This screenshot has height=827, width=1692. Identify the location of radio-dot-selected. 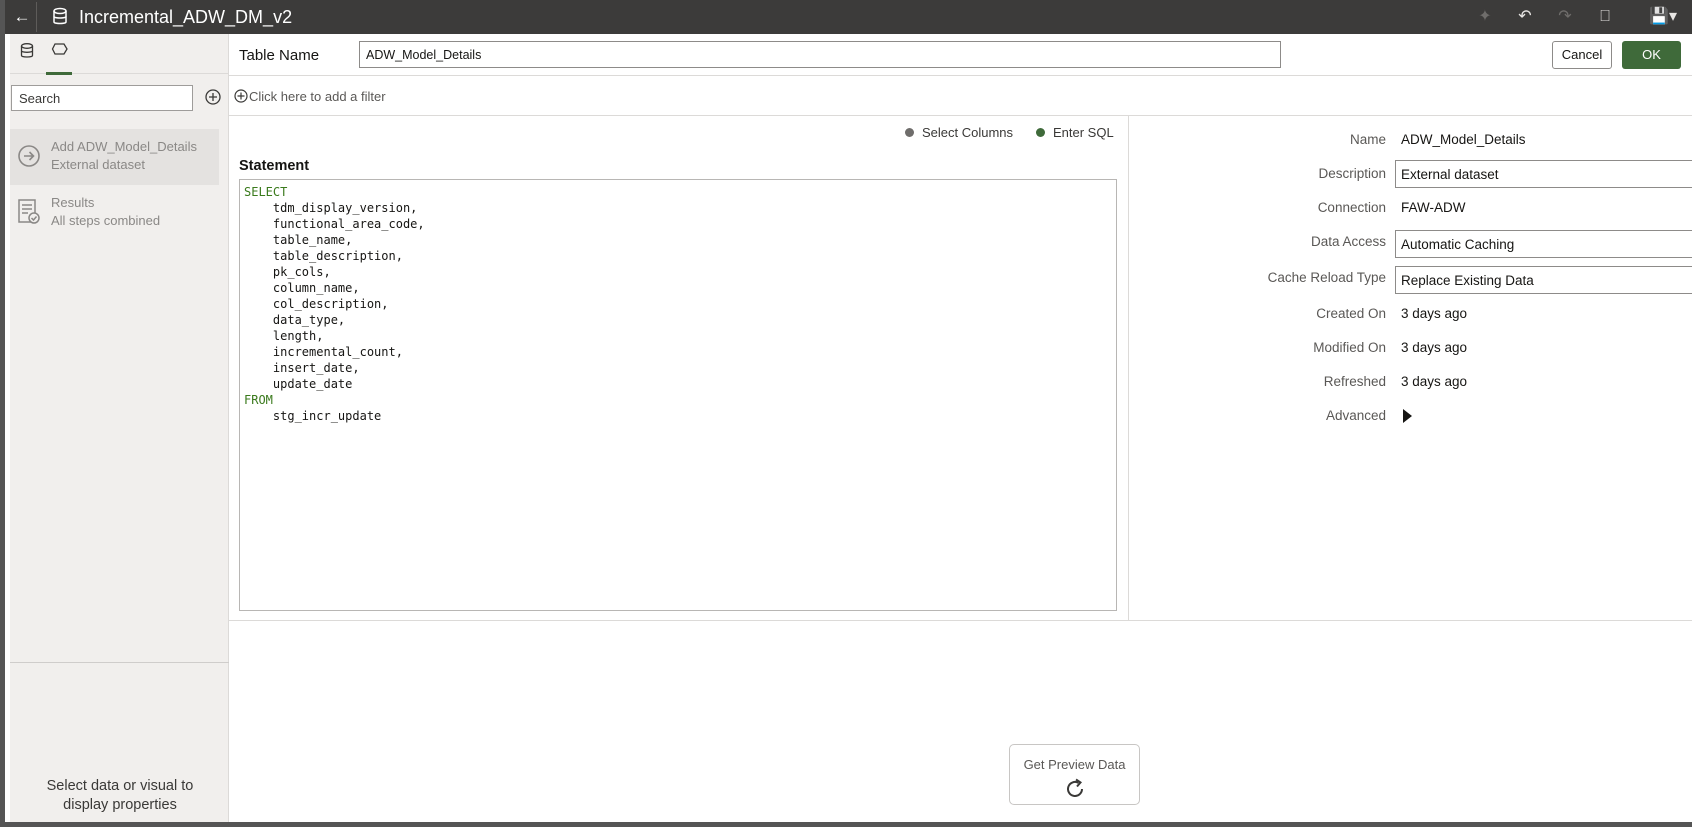
(1040, 132).